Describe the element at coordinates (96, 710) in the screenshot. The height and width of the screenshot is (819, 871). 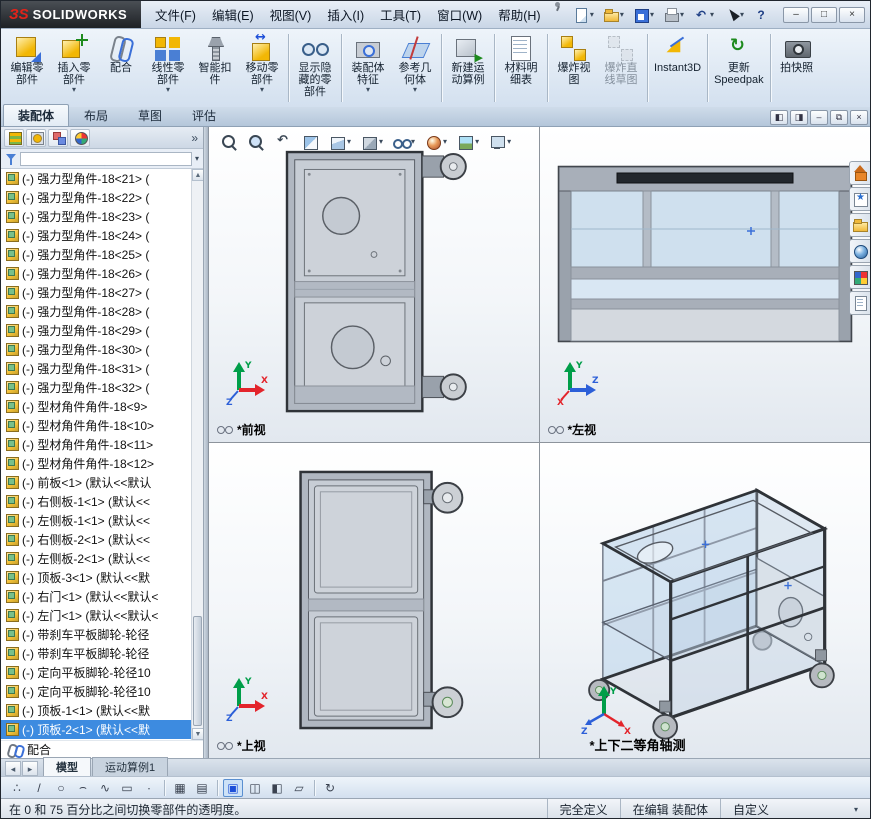
I see `tree-item: (-) 顶板-1<1> (默认<<默` at that location.